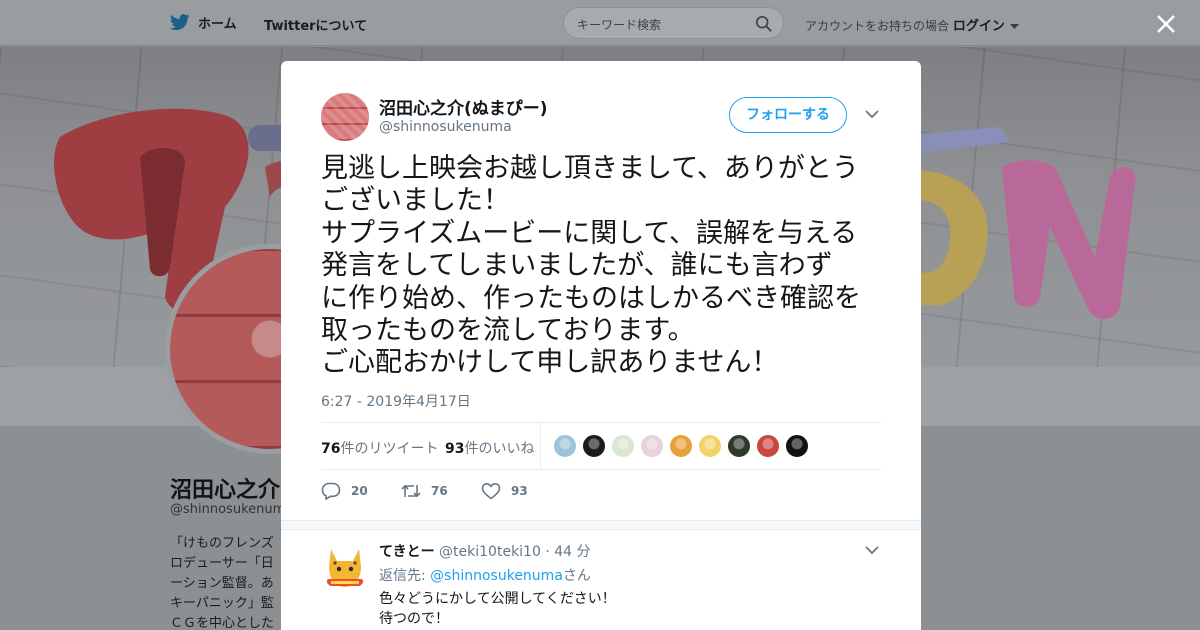  Describe the element at coordinates (415, 201) in the screenshot. I see `tweet-text-line: ございました！` at that location.